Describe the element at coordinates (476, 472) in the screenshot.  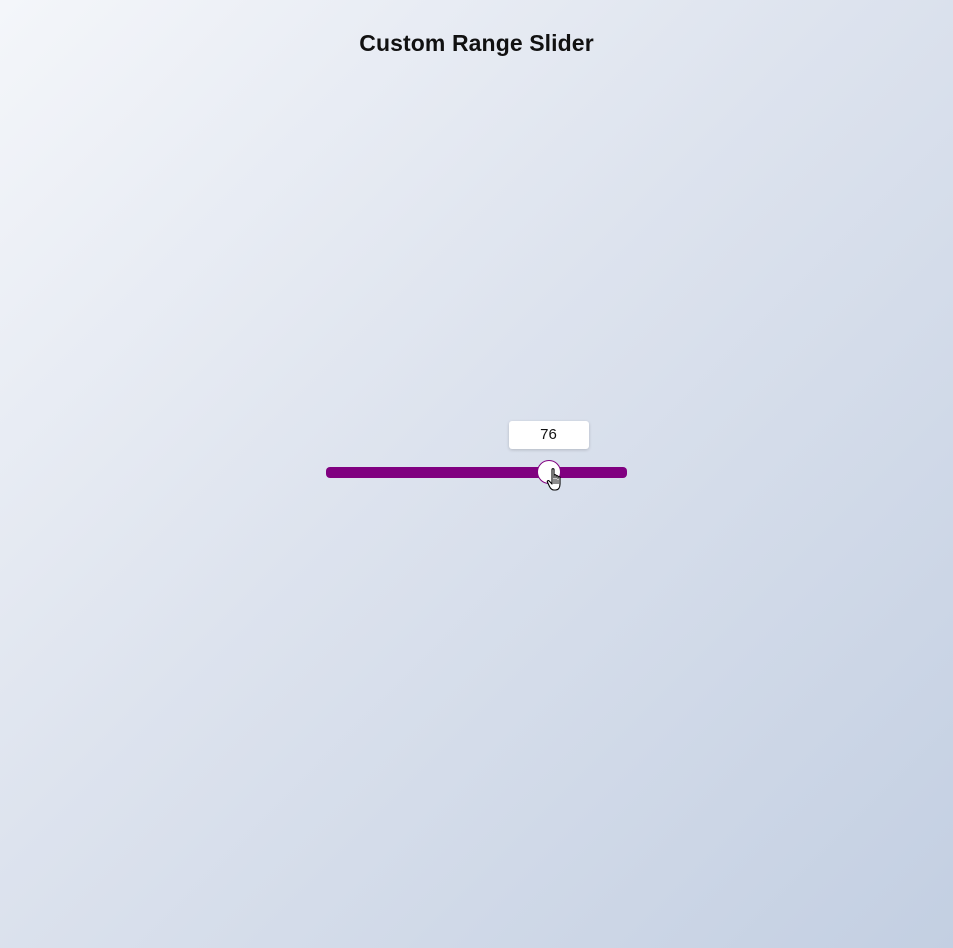
I see `slider-track` at that location.